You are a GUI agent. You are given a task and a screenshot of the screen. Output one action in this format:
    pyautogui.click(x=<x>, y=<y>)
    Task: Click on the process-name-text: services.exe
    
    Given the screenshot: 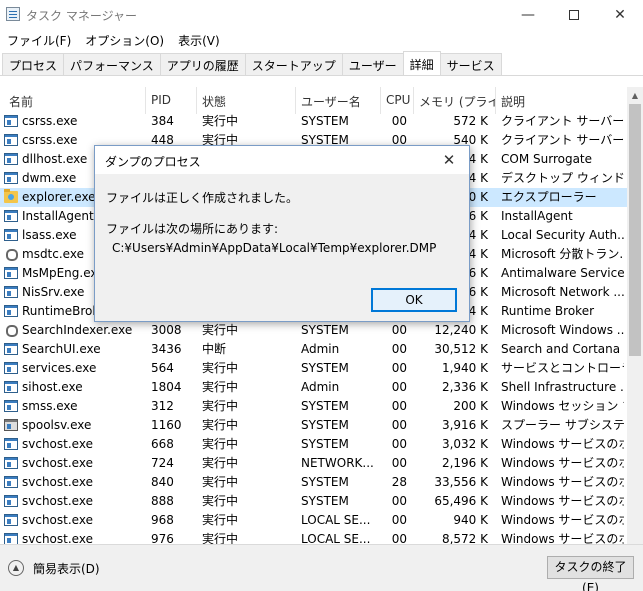 What is the action you would take?
    pyautogui.click(x=59, y=368)
    